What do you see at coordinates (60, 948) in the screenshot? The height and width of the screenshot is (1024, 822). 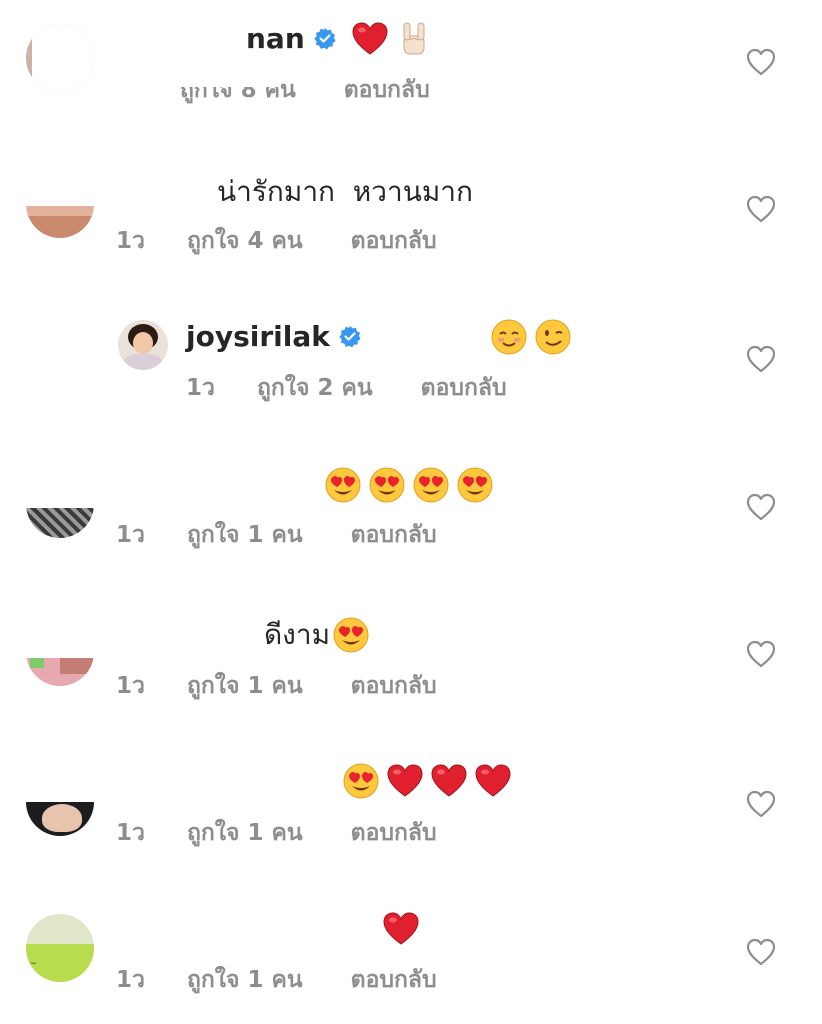 I see `avatar: ~` at bounding box center [60, 948].